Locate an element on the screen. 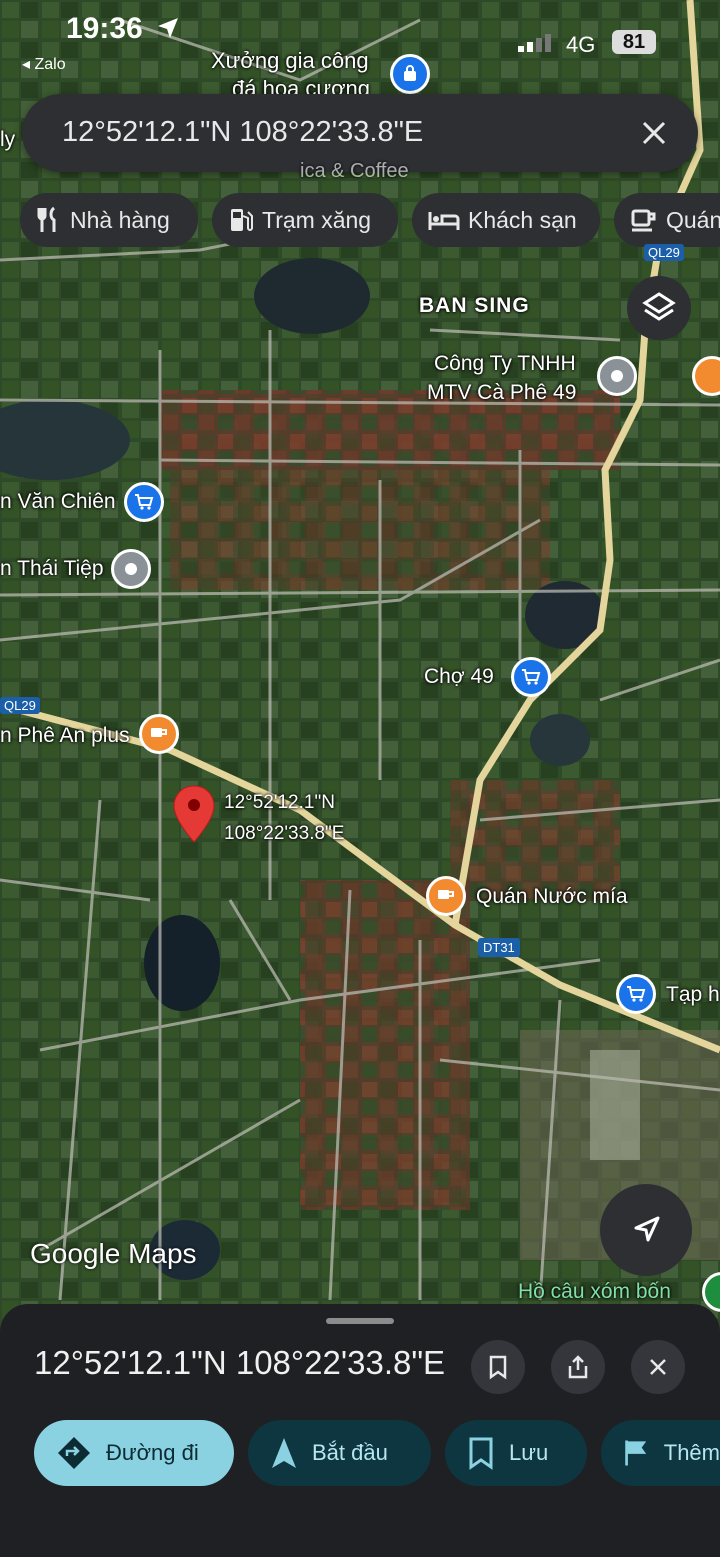 The image size is (720, 1557). chip-label: Quán is located at coordinates (693, 219).